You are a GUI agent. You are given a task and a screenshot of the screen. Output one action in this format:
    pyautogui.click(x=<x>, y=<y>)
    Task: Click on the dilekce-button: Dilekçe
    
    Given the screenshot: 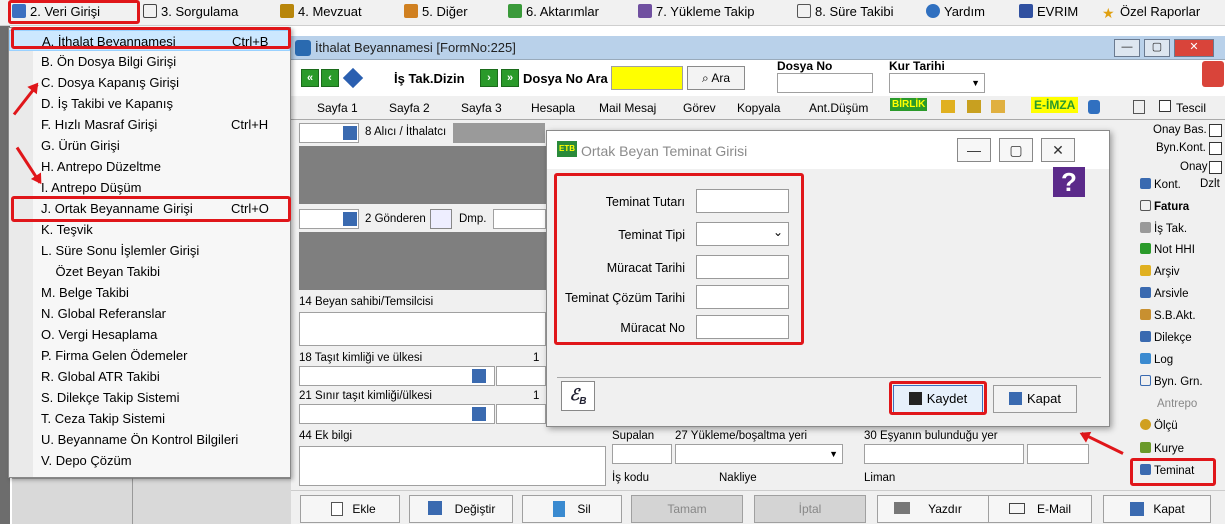 What is the action you would take?
    pyautogui.click(x=1166, y=337)
    